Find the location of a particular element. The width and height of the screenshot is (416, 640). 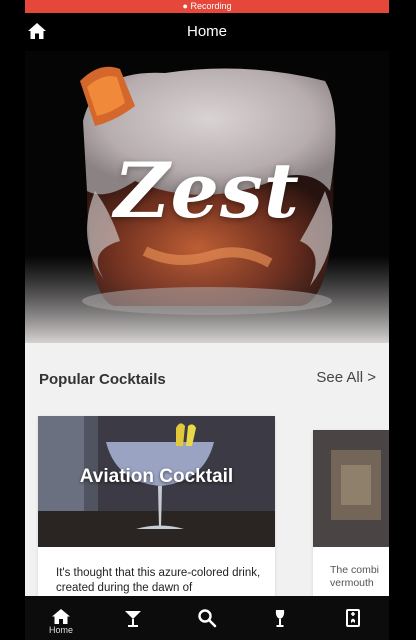

recording-text: ● Recording is located at coordinates (207, 6).